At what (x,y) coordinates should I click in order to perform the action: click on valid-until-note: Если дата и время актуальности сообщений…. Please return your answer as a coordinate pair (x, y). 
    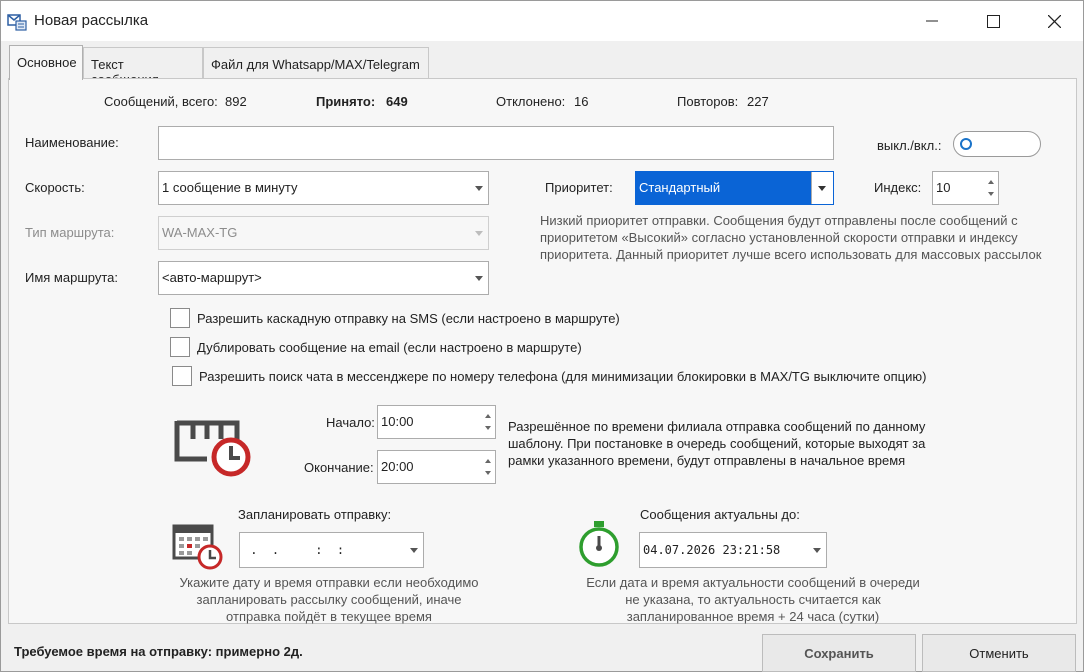
    Looking at the image, I should click on (753, 599).